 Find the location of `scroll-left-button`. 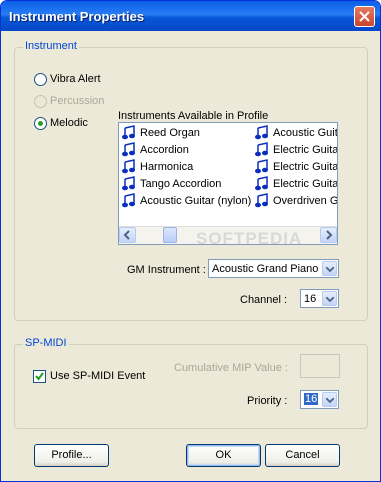

scroll-left-button is located at coordinates (127, 235).